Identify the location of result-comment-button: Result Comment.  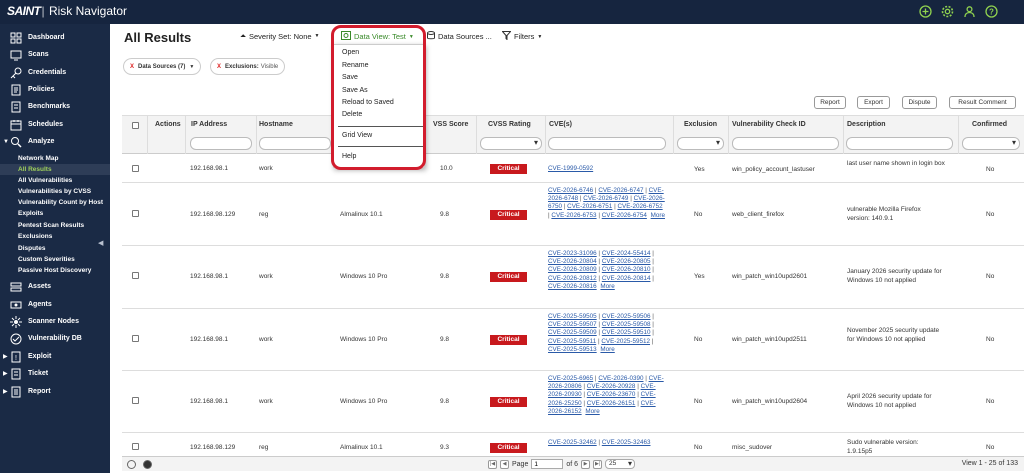
(982, 102).